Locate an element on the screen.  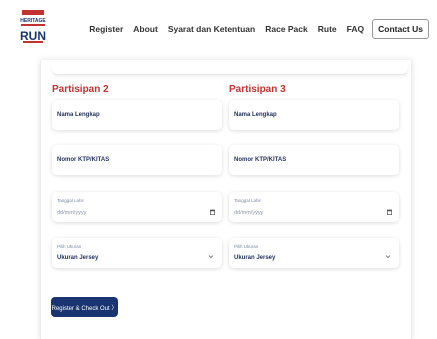
nav-about: About is located at coordinates (145, 29).